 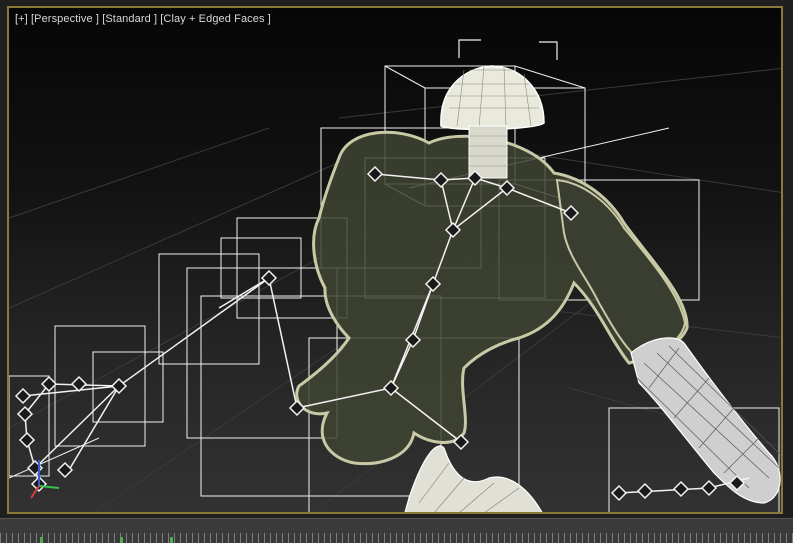 What do you see at coordinates (473, 478) in the screenshot?
I see `hand-mesh` at bounding box center [473, 478].